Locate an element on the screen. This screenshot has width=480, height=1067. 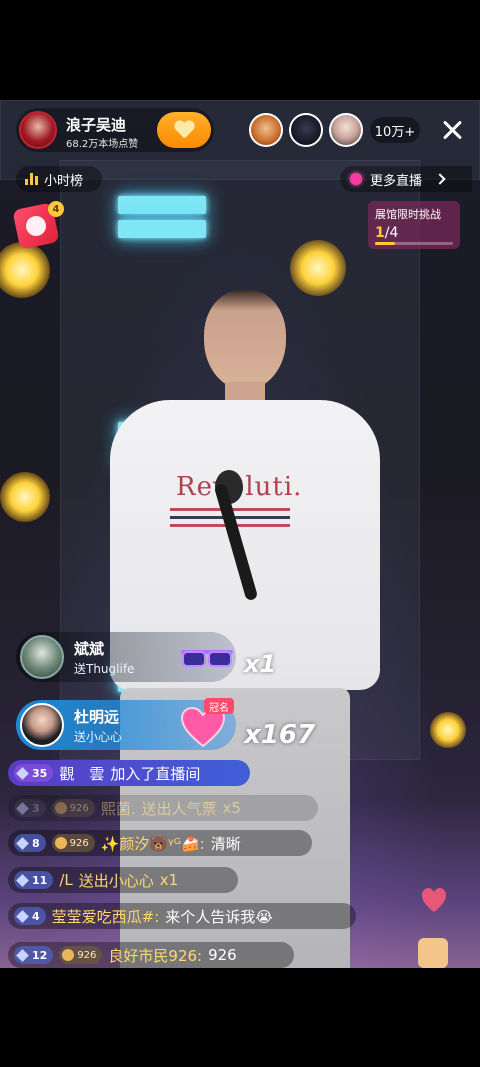
level-number: 3 is located at coordinates (36, 808).